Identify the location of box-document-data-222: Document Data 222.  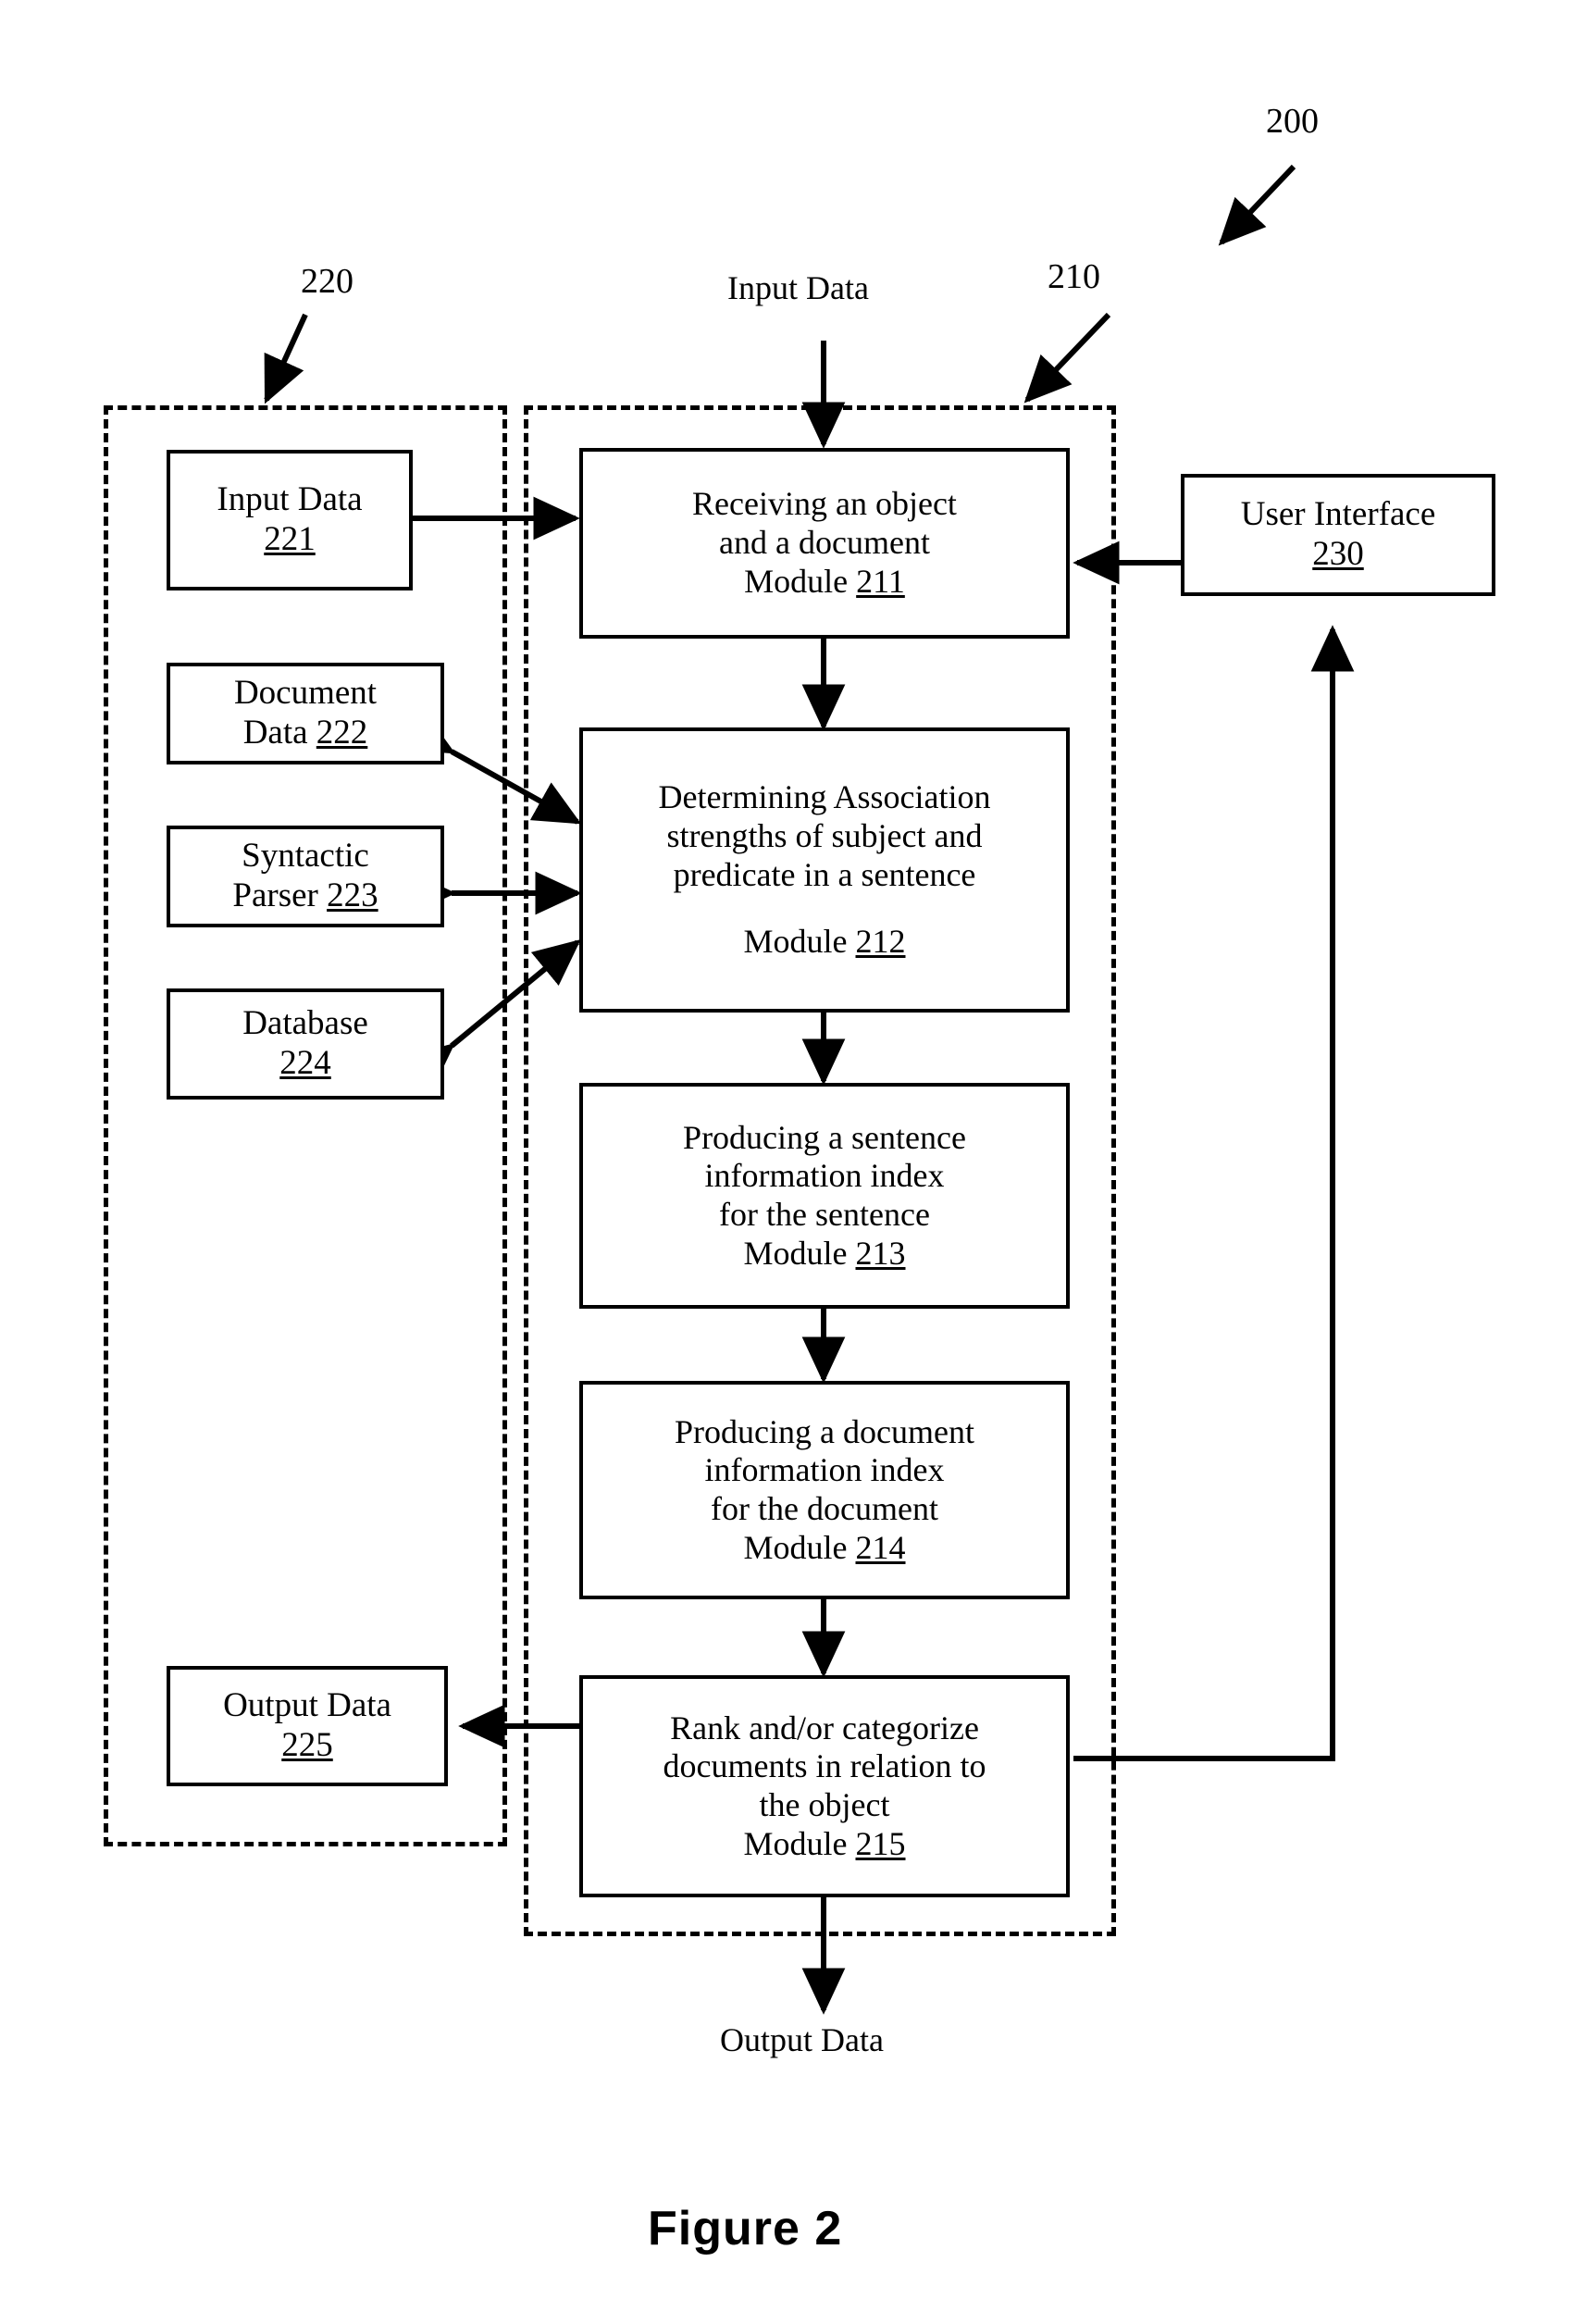
(305, 714).